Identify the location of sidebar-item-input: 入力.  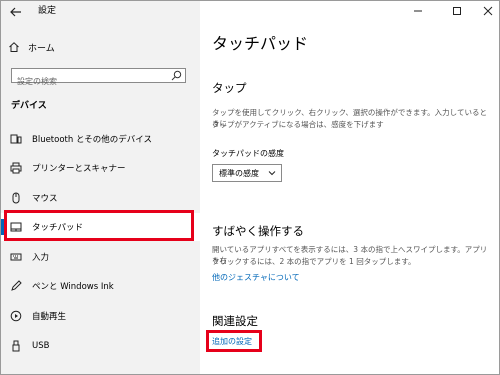
(100, 257).